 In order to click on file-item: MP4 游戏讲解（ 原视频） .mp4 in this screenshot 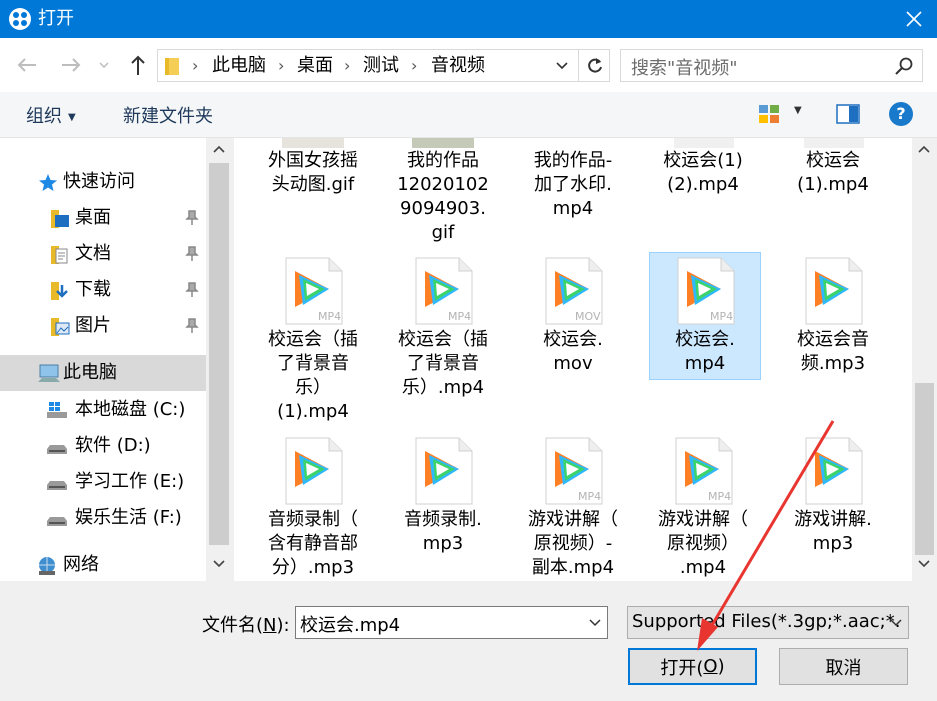, I will do `click(704, 507)`.